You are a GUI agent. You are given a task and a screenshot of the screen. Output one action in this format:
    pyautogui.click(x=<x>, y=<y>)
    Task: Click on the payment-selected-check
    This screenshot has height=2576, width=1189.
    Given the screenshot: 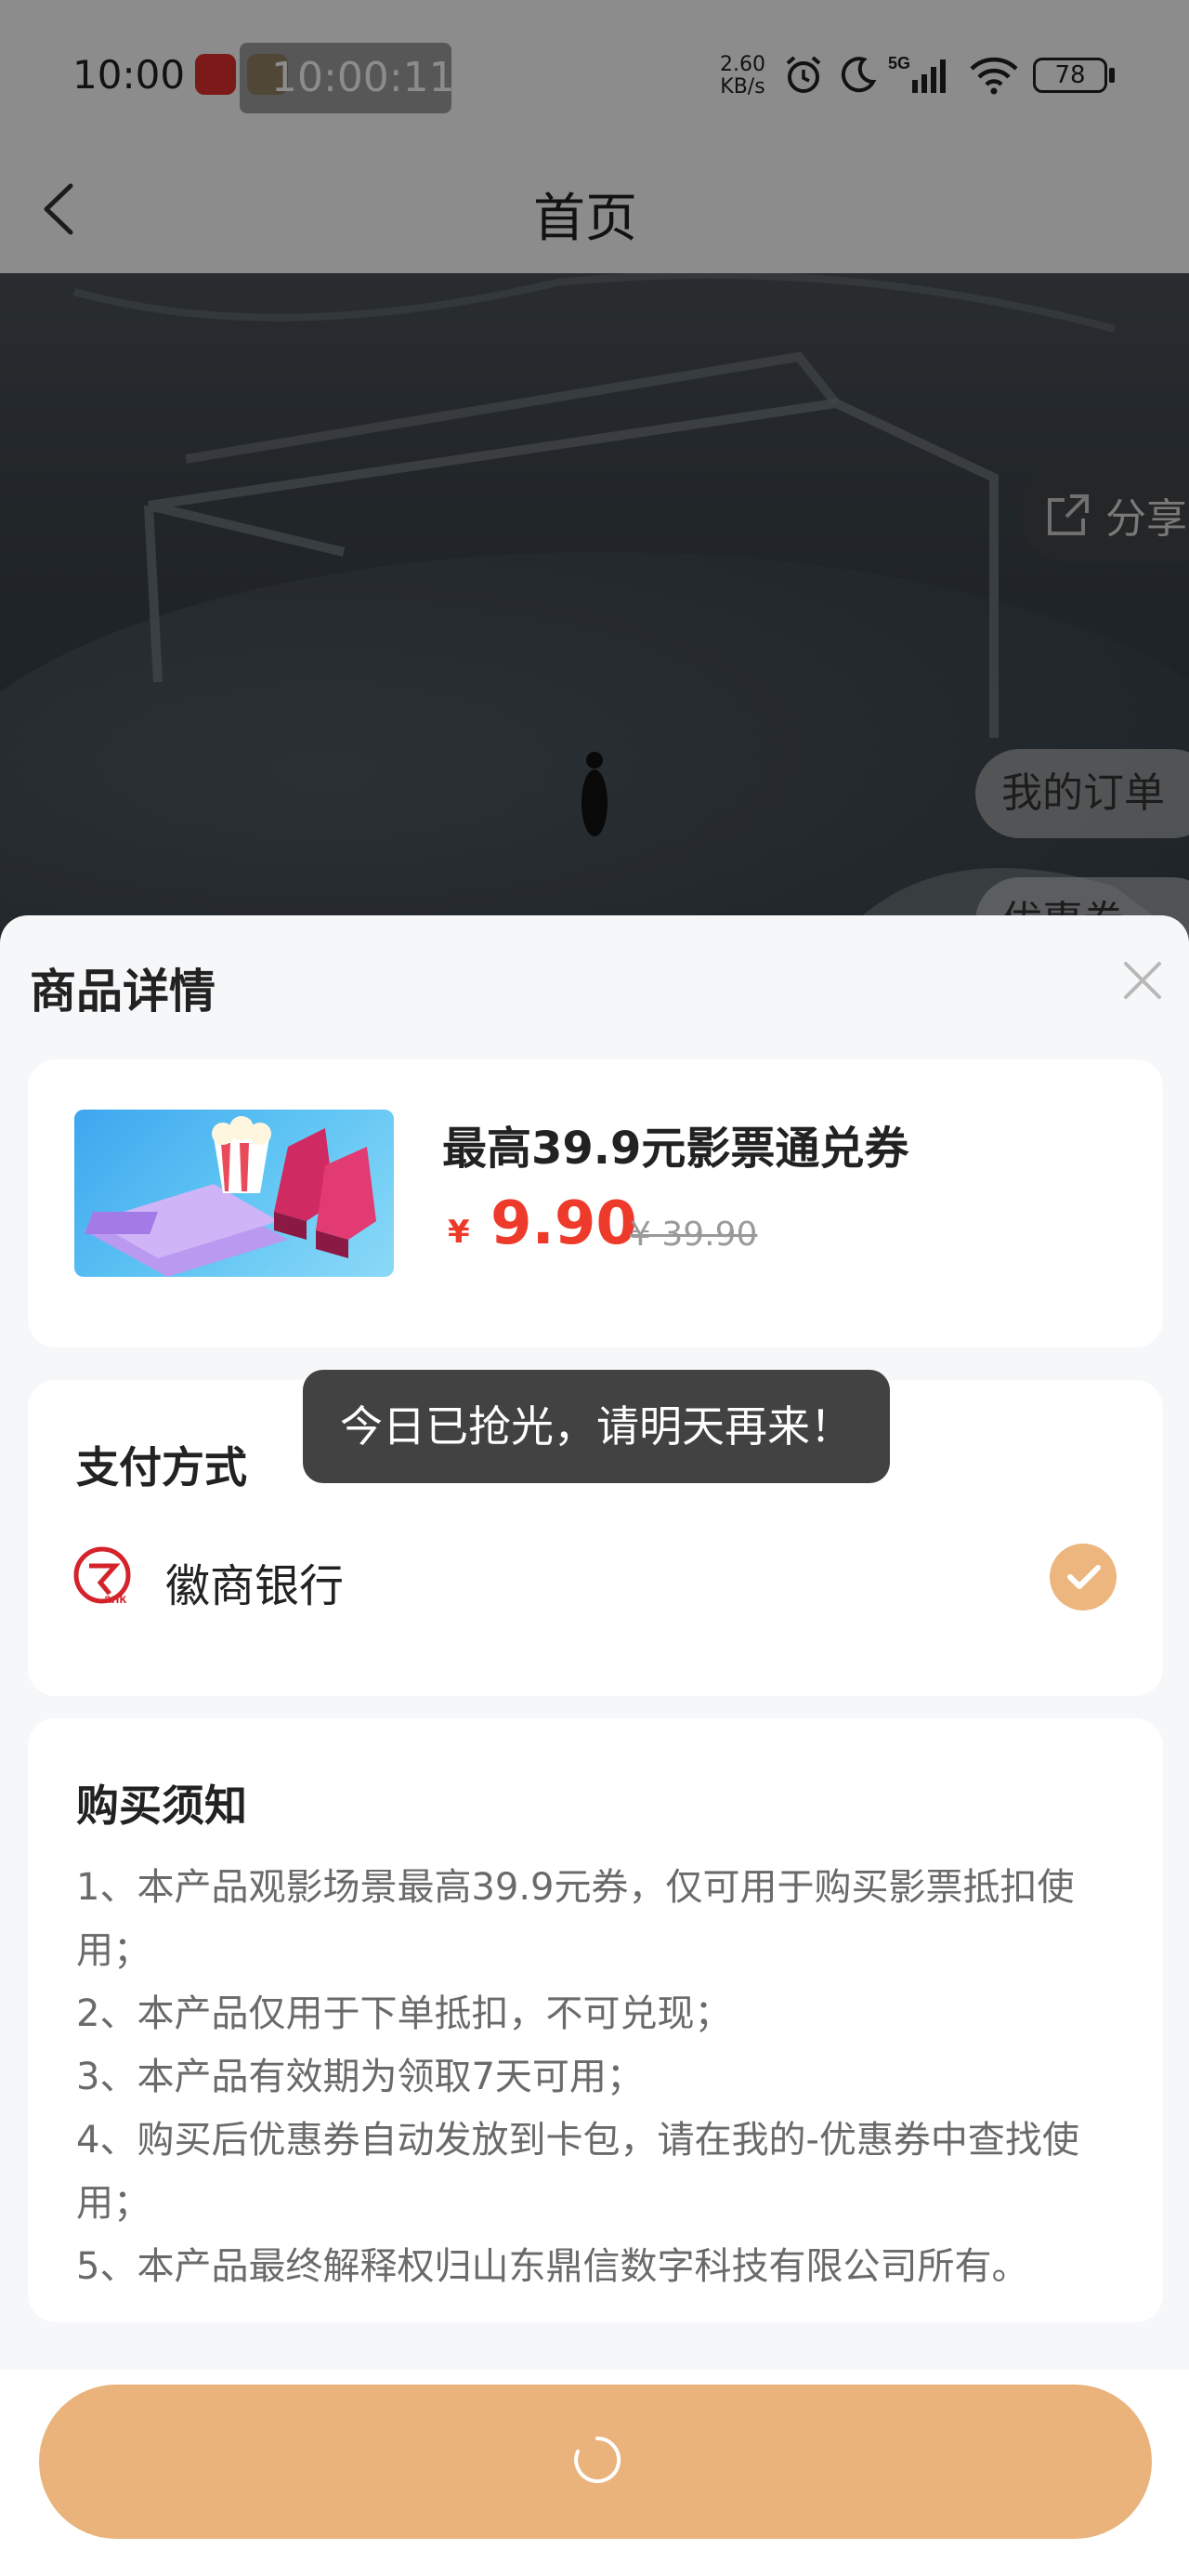 What is the action you would take?
    pyautogui.click(x=1084, y=1577)
    